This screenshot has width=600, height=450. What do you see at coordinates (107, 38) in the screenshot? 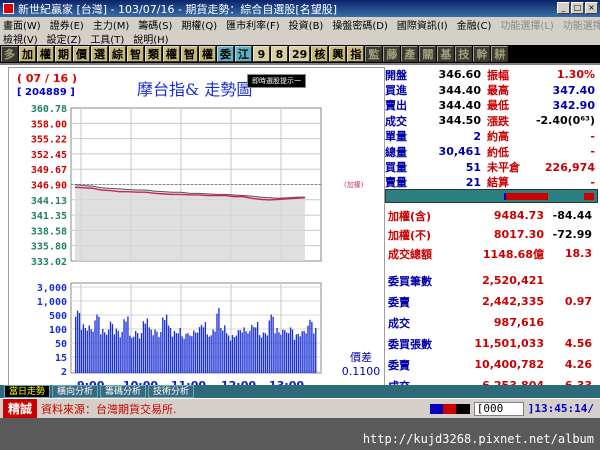
I see `menu-item: 工具(T)` at bounding box center [107, 38].